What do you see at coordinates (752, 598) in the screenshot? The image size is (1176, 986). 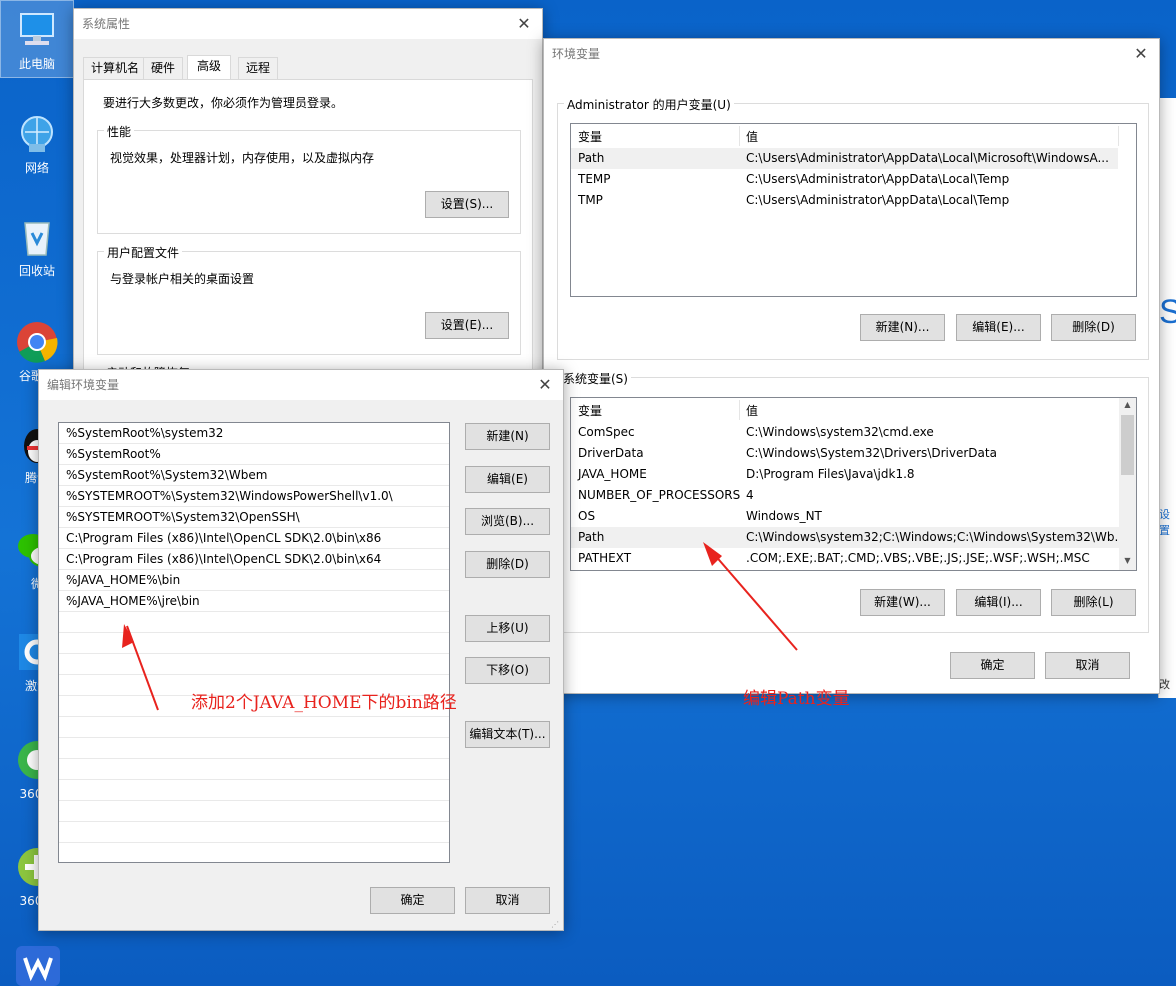 I see `annotation-arrow-right` at bounding box center [752, 598].